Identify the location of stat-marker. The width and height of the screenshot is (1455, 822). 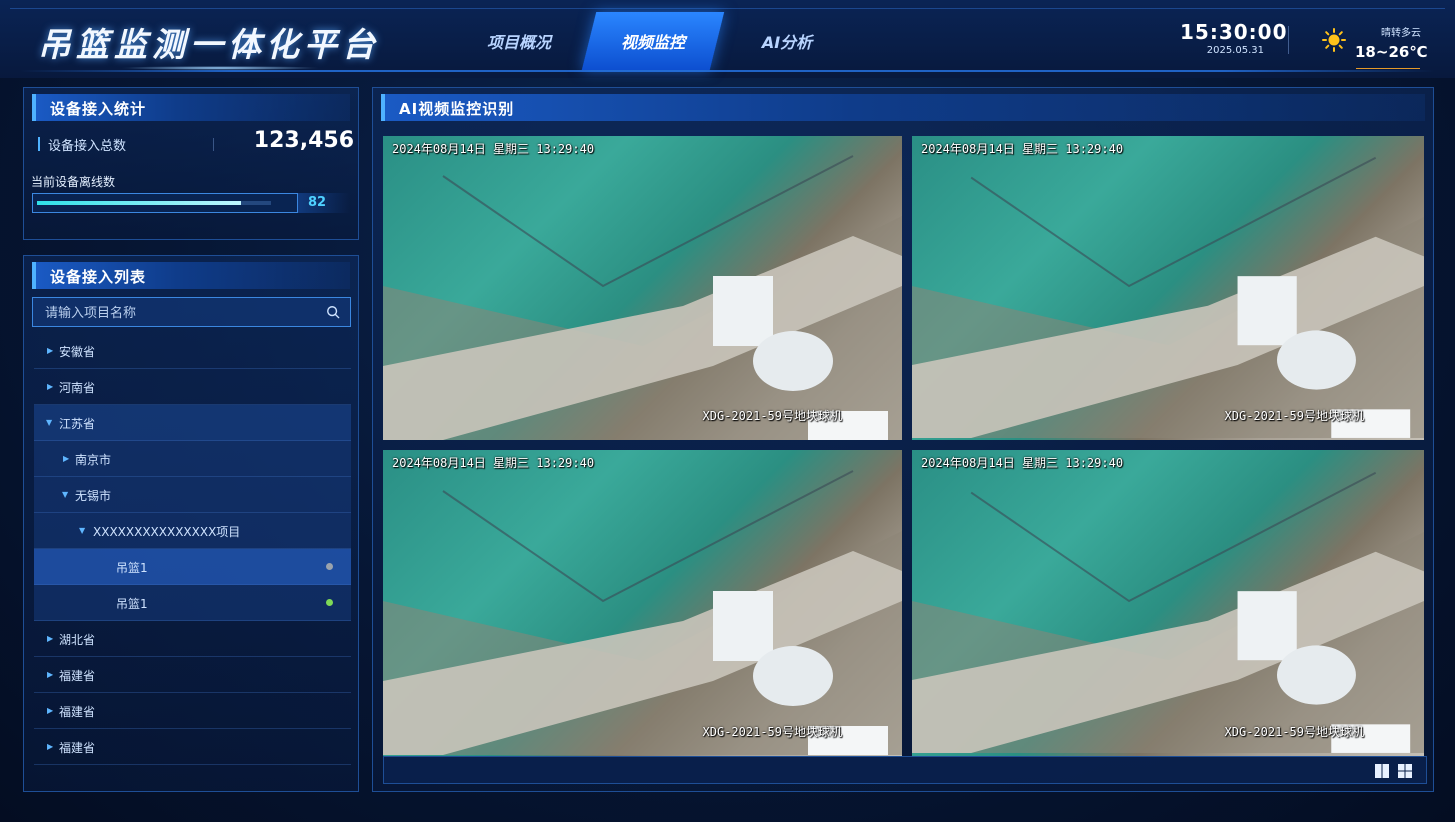
(39, 144).